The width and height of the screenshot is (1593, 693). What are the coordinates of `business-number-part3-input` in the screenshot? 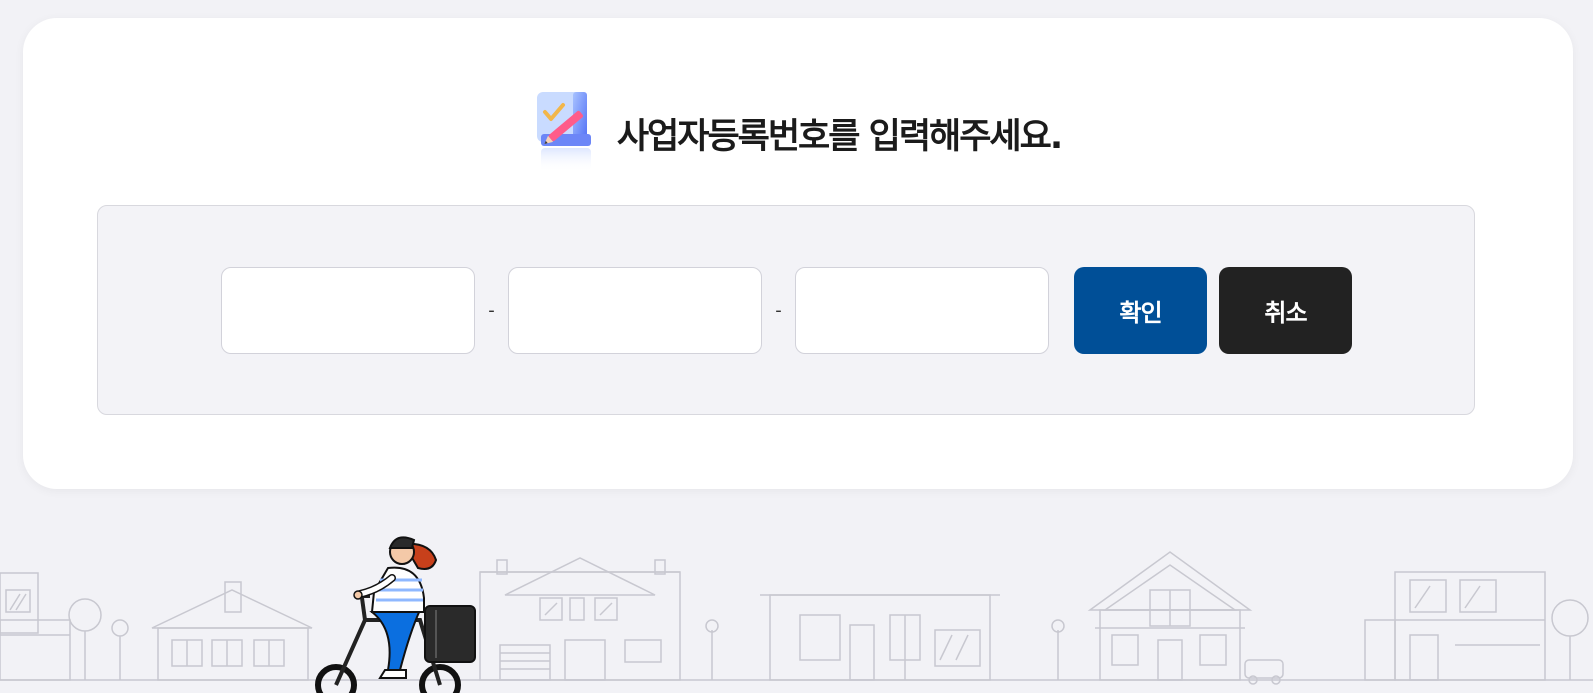 It's located at (922, 310).